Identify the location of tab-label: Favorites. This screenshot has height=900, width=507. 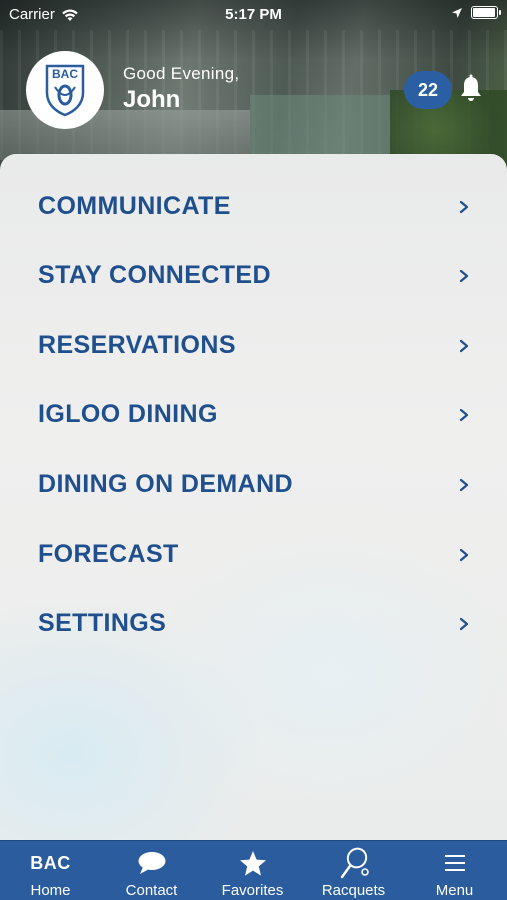
(252, 890).